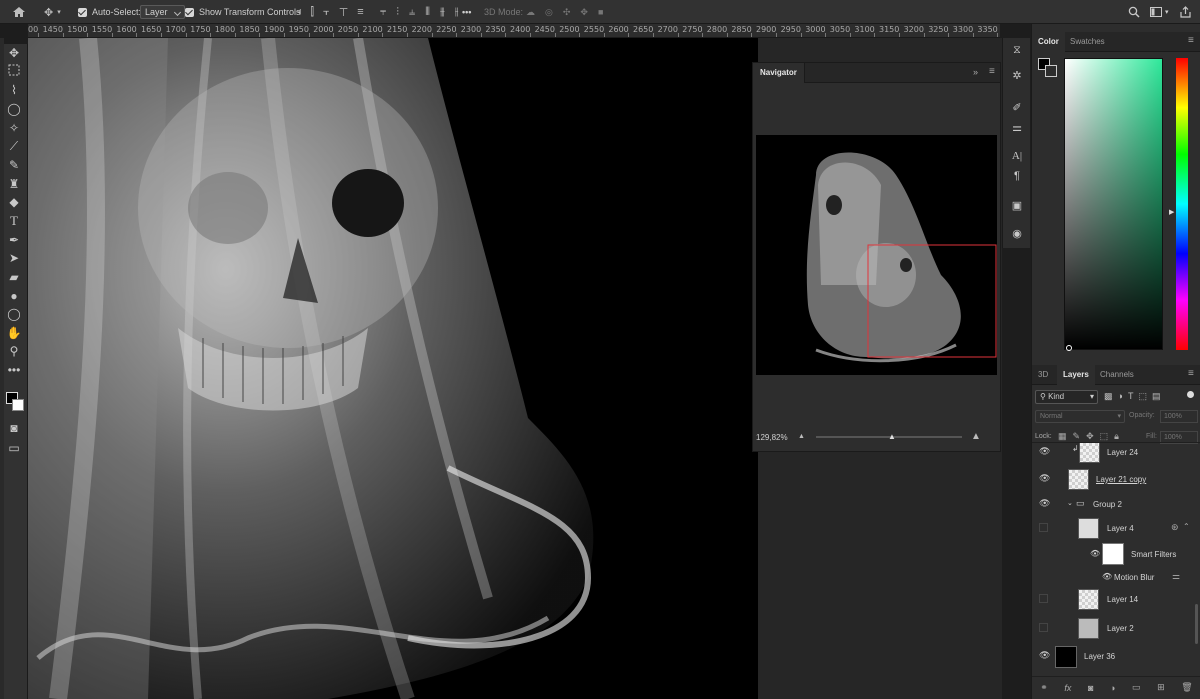 The image size is (1200, 699). Describe the element at coordinates (1116, 600) in the screenshot. I see `layer-row: Layer 14` at that location.